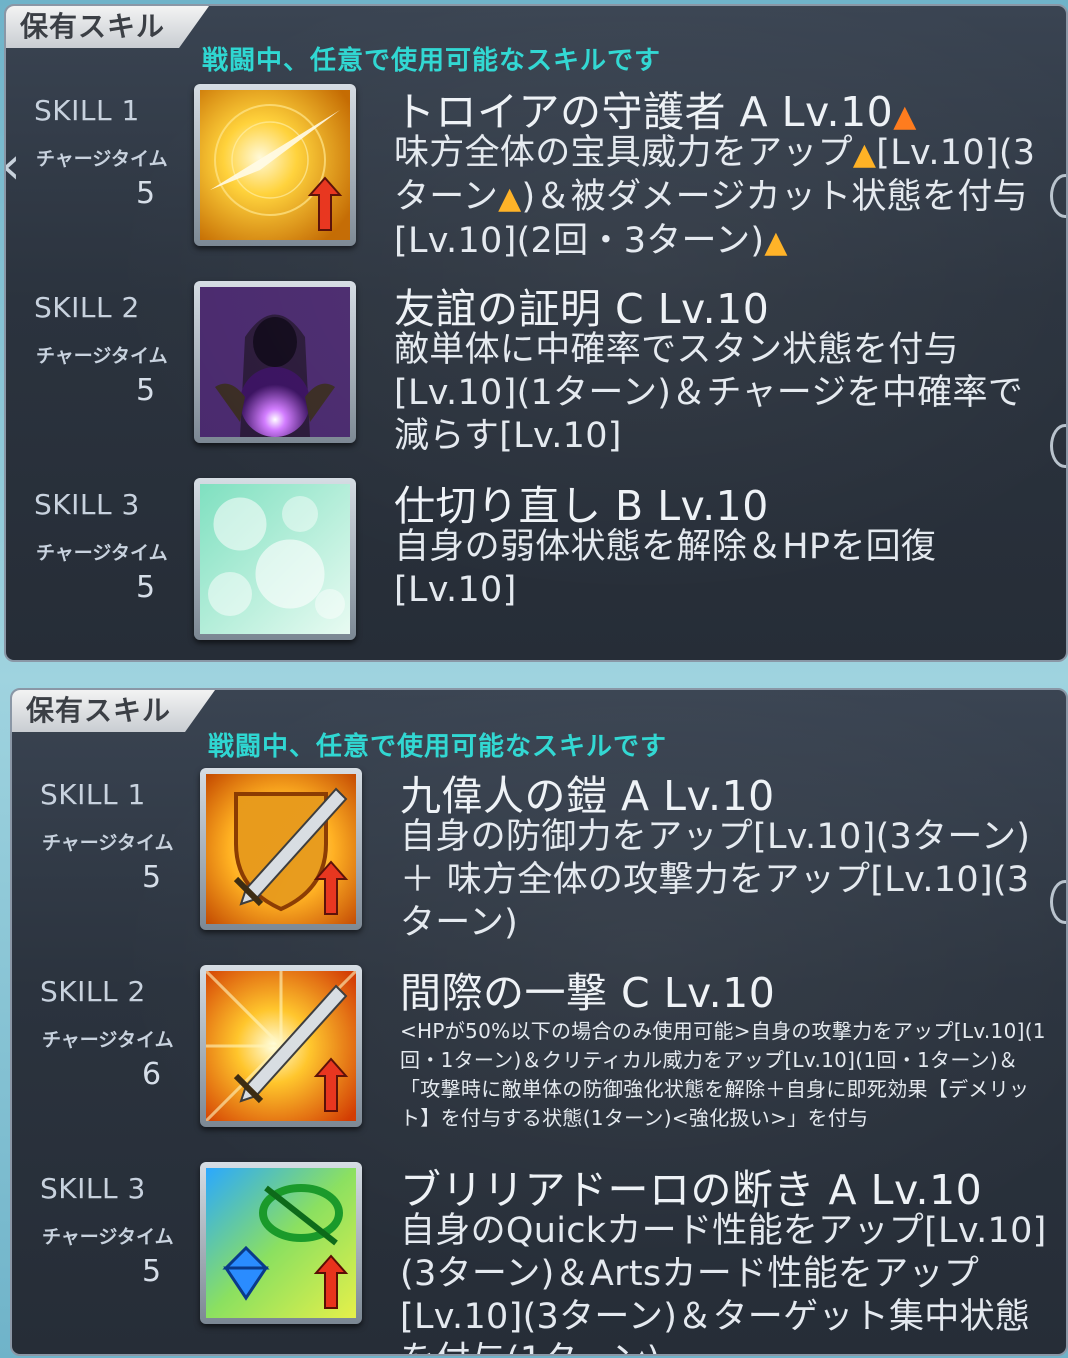  I want to click on sword-burst-up-icon, so click(281, 1046).